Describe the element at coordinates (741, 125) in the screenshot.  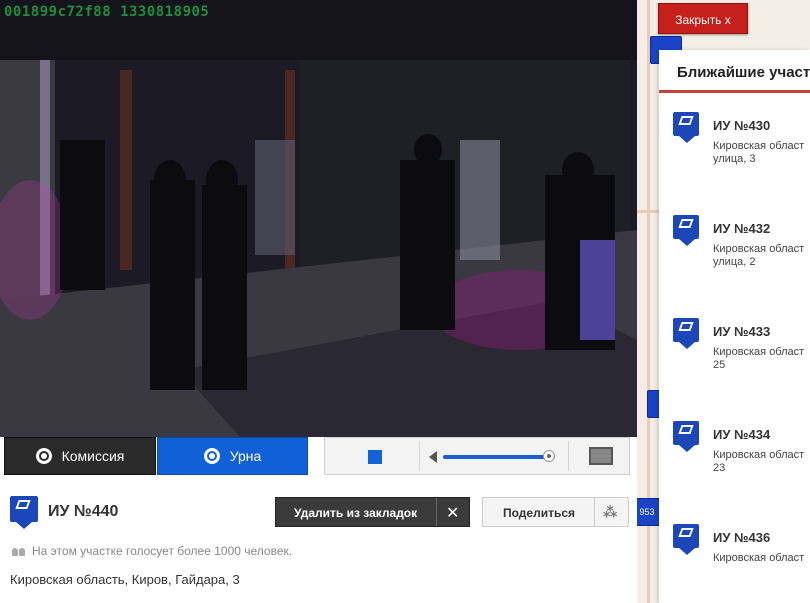
I see `list-item-title: ИУ №430` at that location.